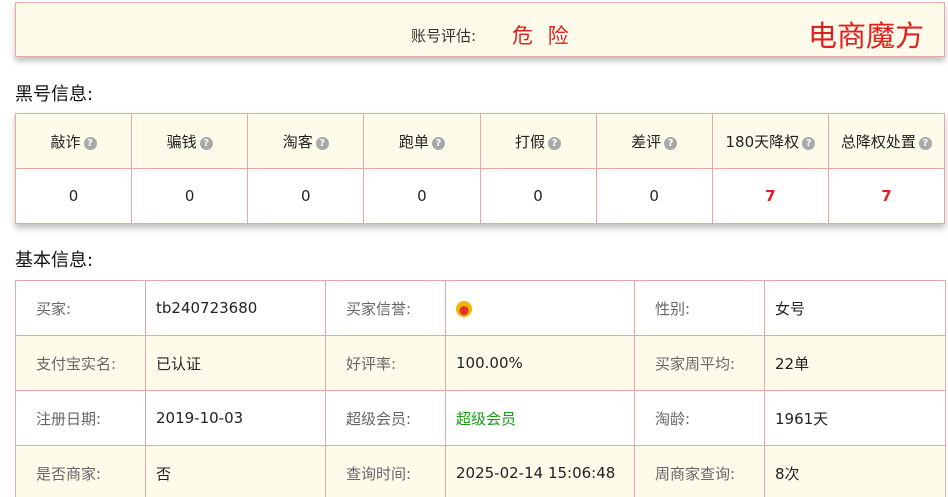 This screenshot has height=497, width=948. What do you see at coordinates (855, 308) in the screenshot?
I see `field-value: 女号` at bounding box center [855, 308].